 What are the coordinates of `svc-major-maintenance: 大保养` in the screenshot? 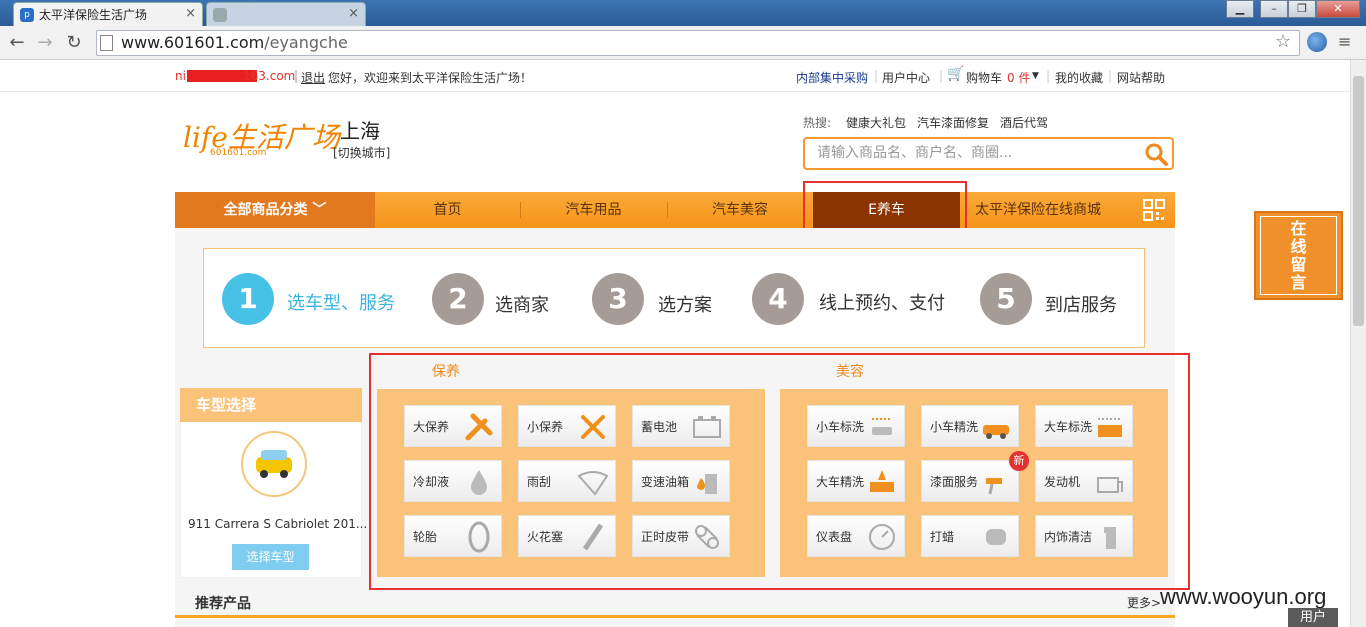 It's located at (453, 426).